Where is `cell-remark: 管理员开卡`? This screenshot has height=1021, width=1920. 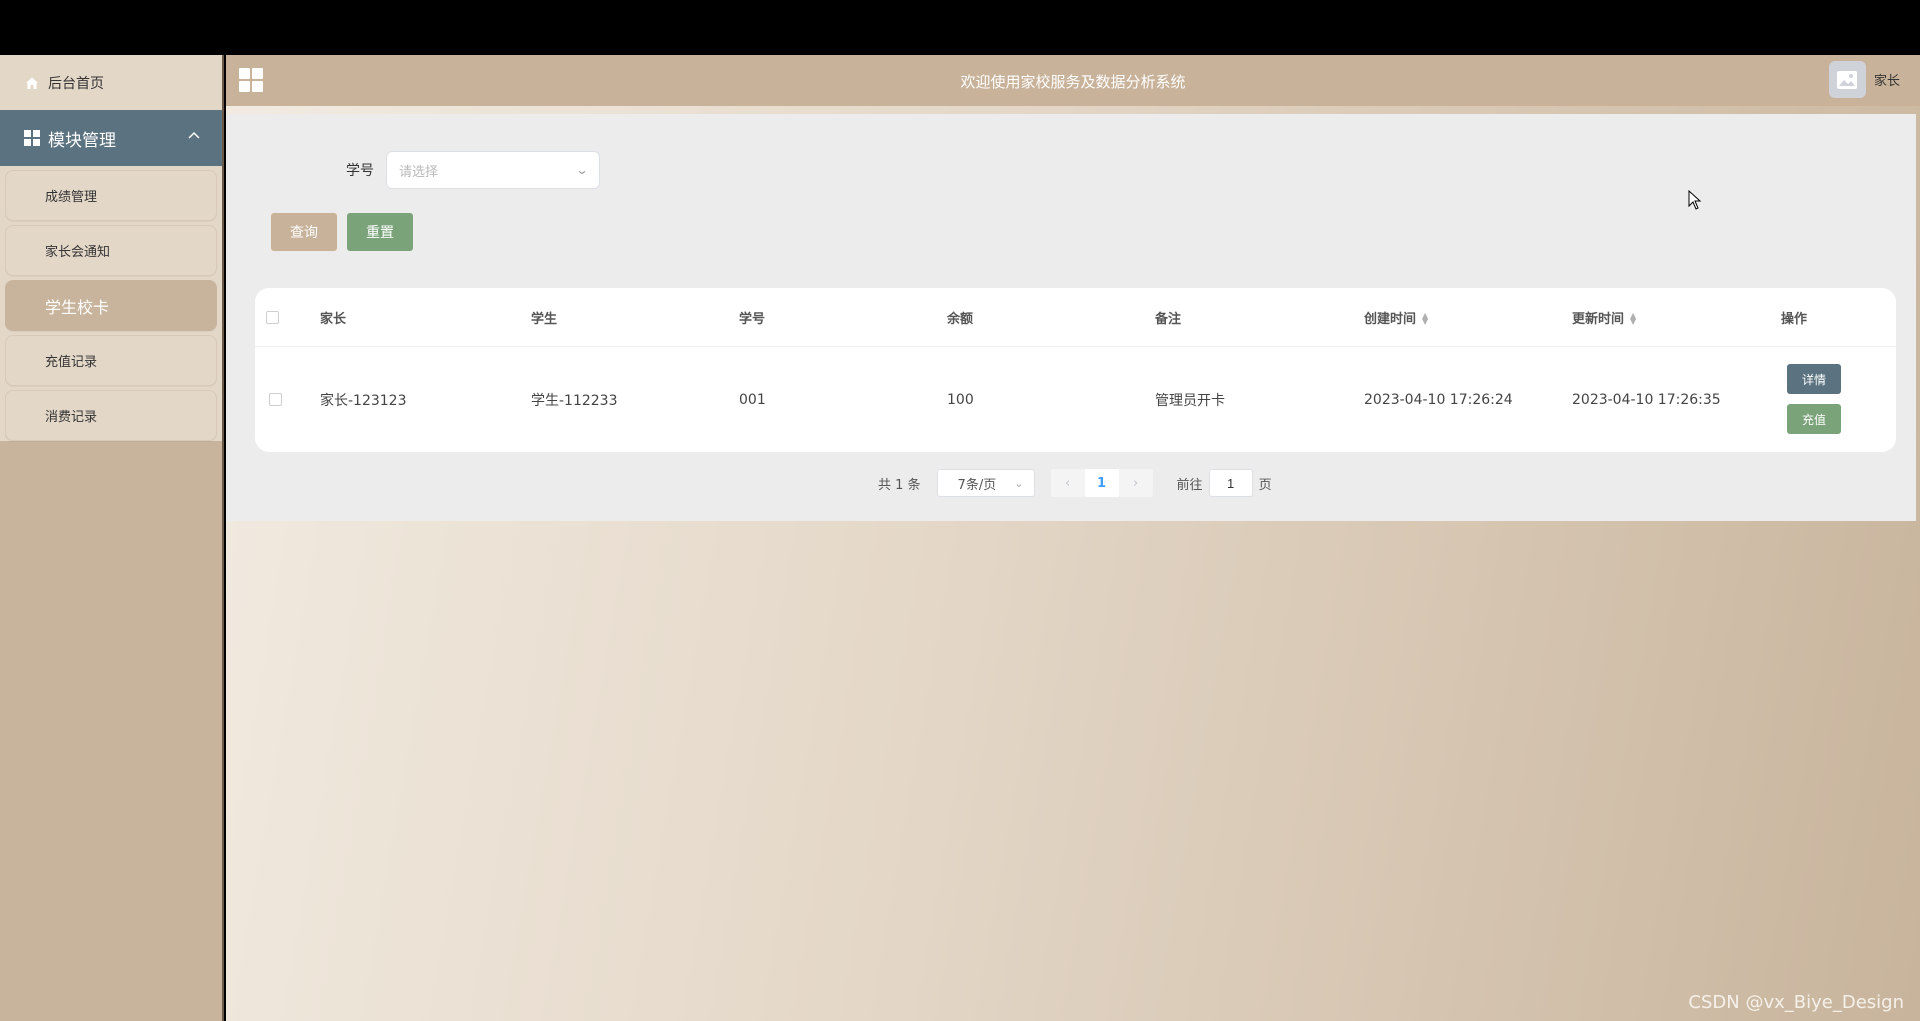
cell-remark: 管理员开卡 is located at coordinates (1190, 400).